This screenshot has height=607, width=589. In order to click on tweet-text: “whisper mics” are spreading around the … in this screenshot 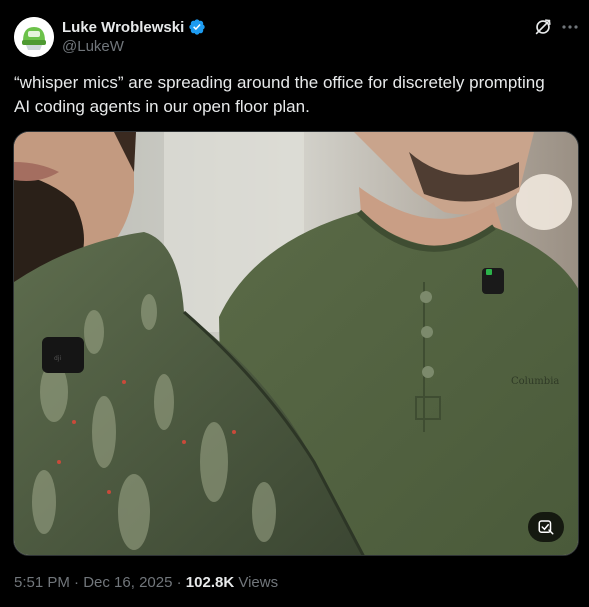, I will do `click(279, 94)`.